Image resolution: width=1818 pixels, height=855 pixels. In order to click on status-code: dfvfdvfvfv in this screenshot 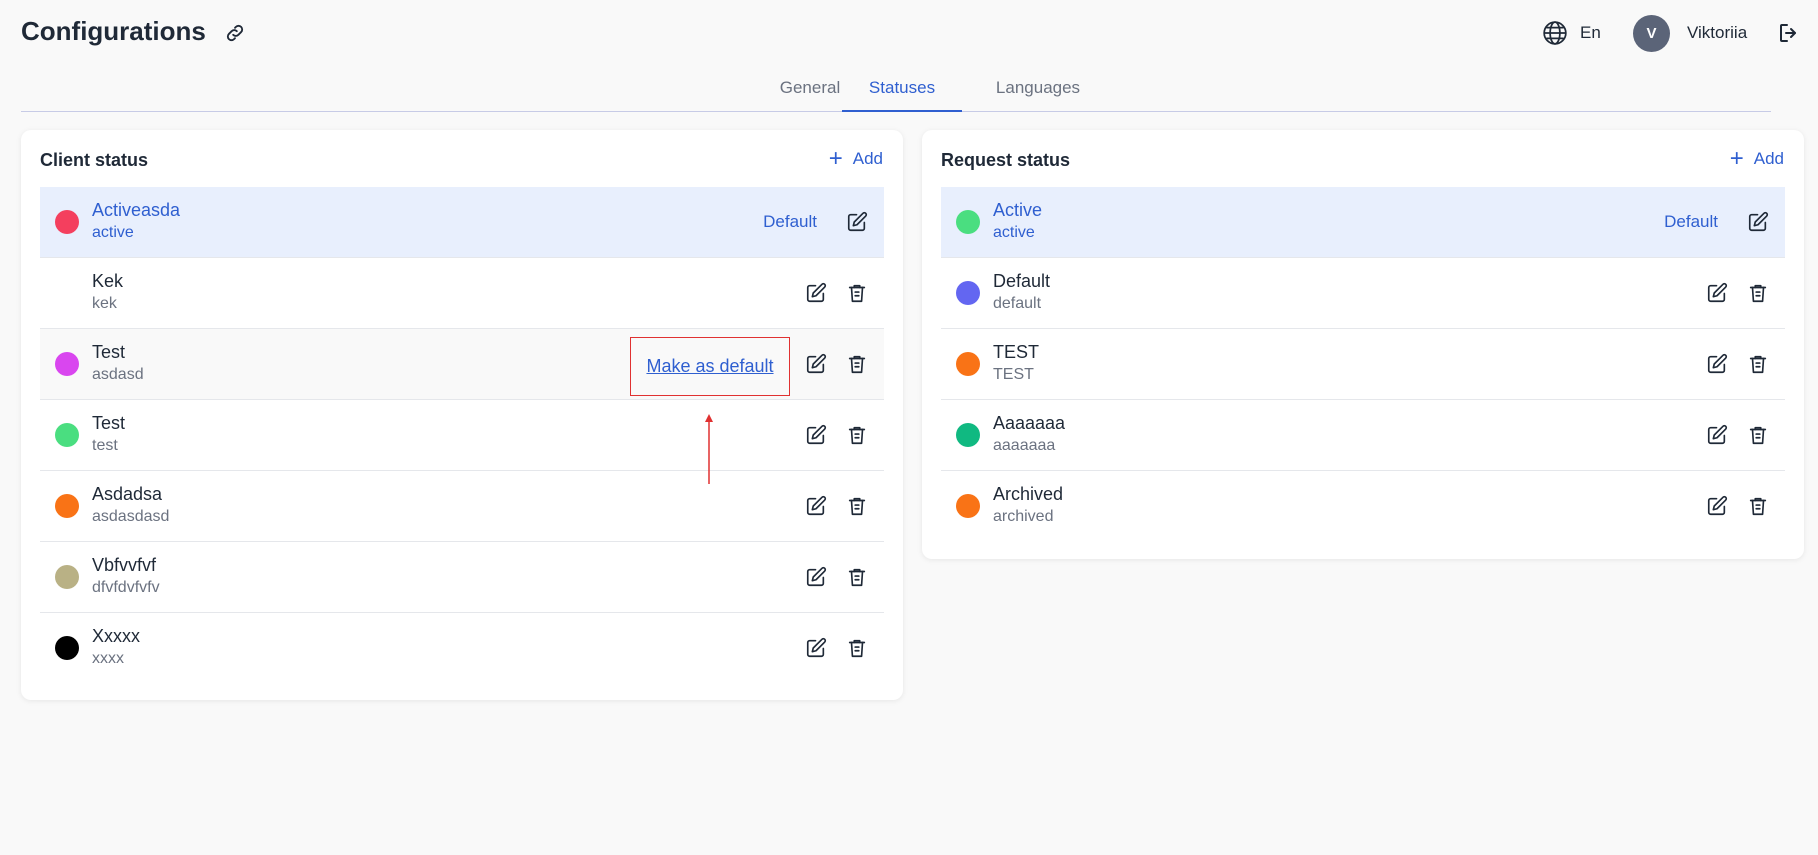, I will do `click(126, 587)`.